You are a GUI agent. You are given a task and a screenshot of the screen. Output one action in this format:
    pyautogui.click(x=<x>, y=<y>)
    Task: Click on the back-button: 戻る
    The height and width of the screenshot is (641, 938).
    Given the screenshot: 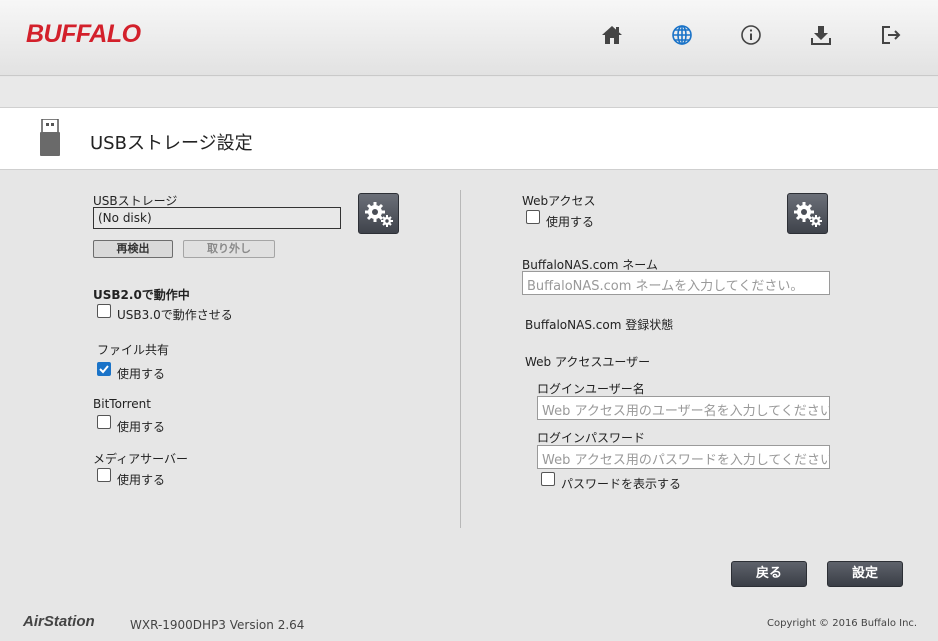 What is the action you would take?
    pyautogui.click(x=769, y=574)
    